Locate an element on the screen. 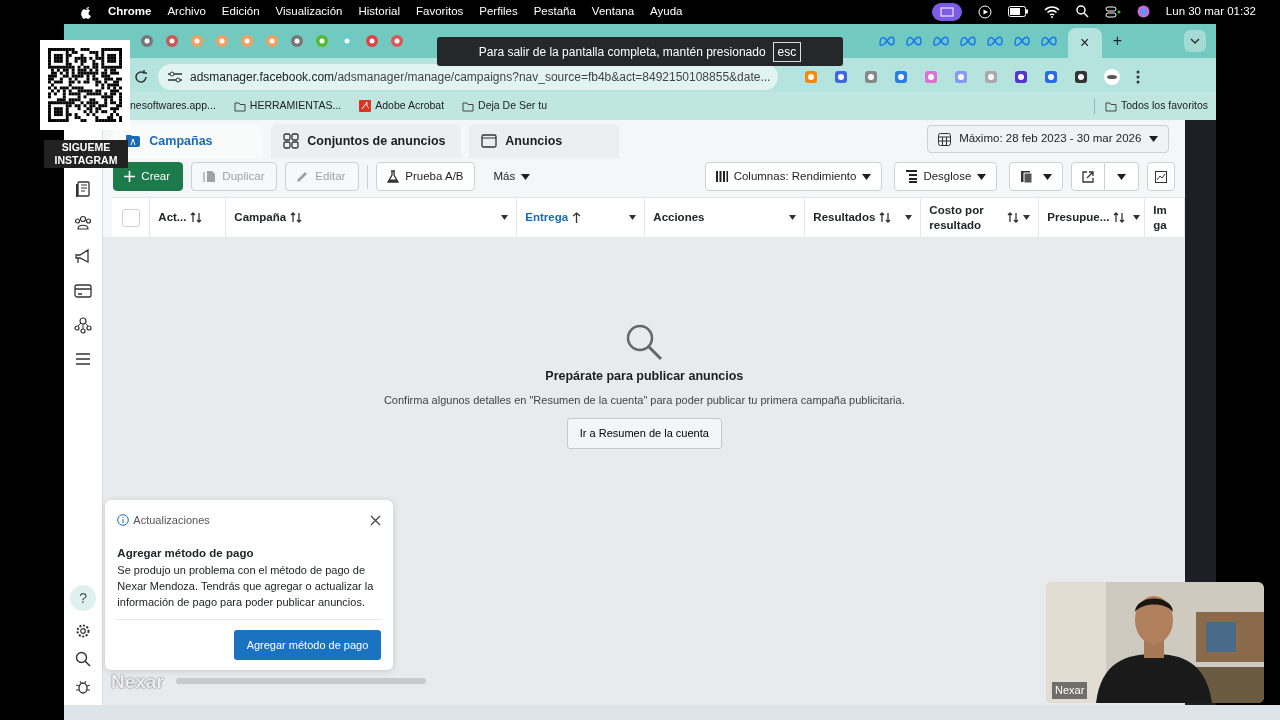  level-tab: Anuncios is located at coordinates (544, 141).